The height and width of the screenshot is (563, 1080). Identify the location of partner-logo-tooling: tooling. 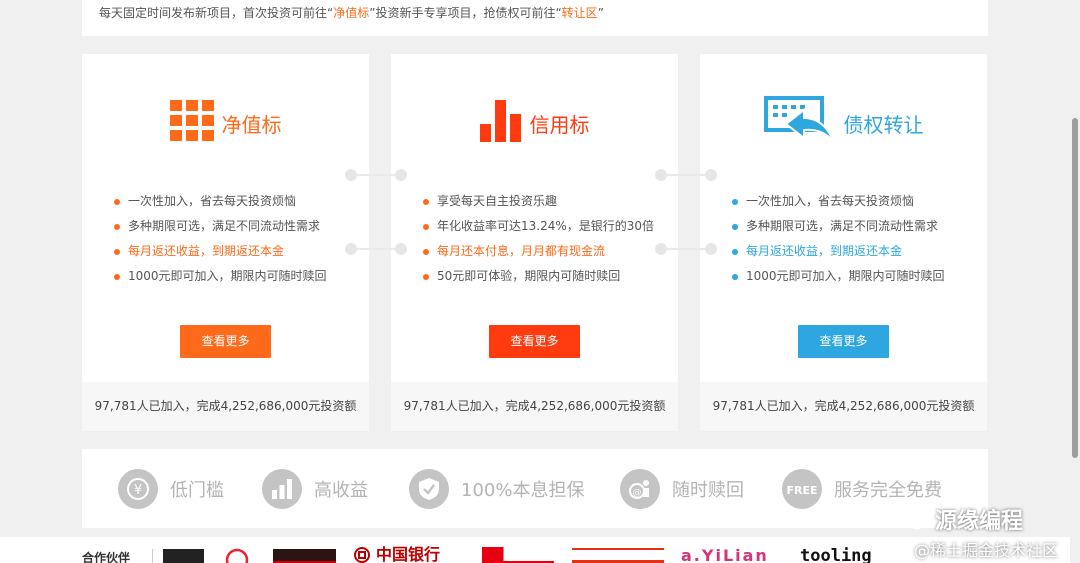
(836, 555).